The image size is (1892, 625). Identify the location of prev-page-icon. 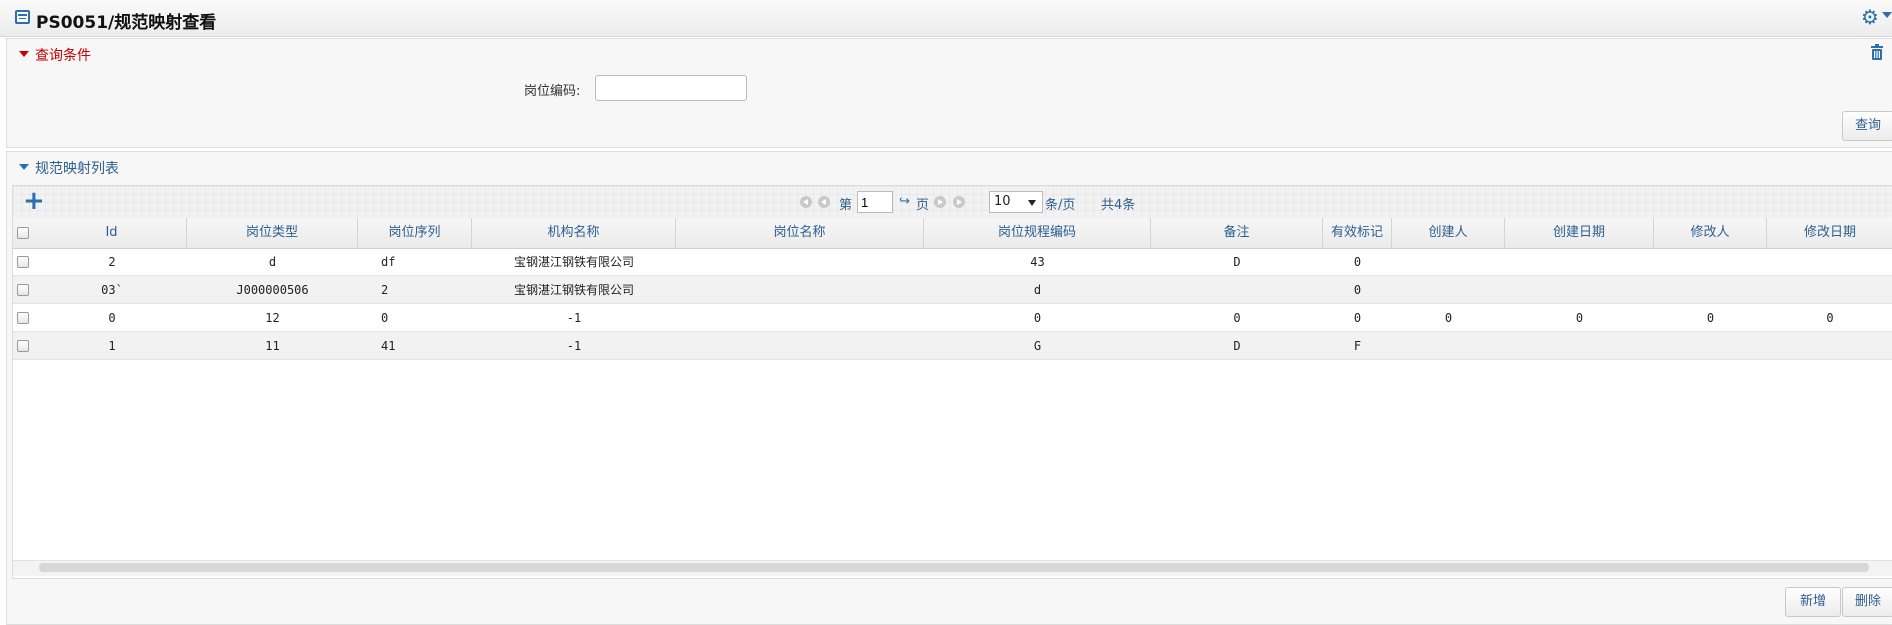
(824, 202).